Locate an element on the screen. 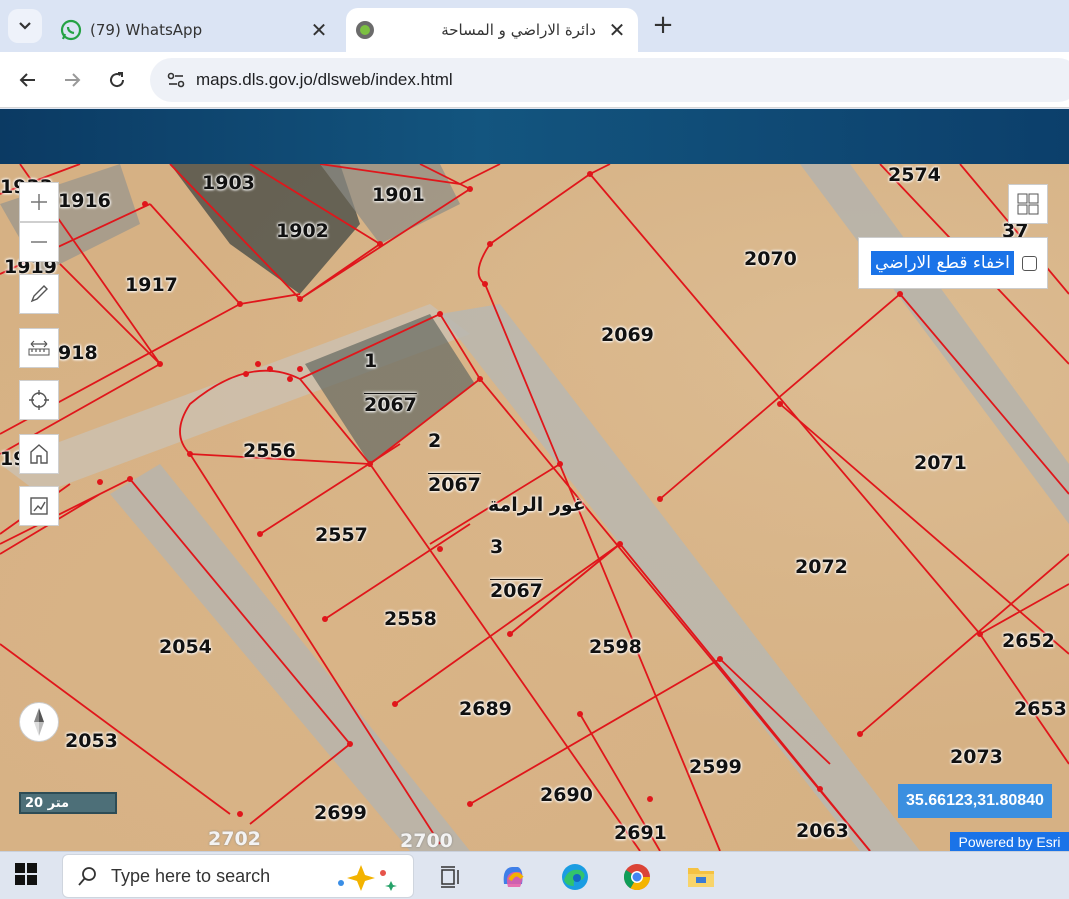  copilot-sparkle-icon is located at coordinates (367, 878).